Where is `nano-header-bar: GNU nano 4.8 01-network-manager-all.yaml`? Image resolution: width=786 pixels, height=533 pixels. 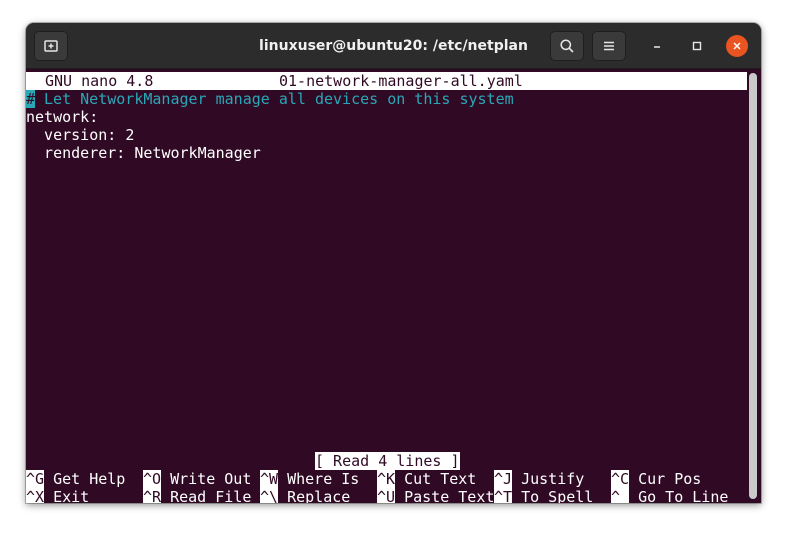
nano-header-bar: GNU nano 4.8 01-network-manager-all.yaml is located at coordinates (386, 81).